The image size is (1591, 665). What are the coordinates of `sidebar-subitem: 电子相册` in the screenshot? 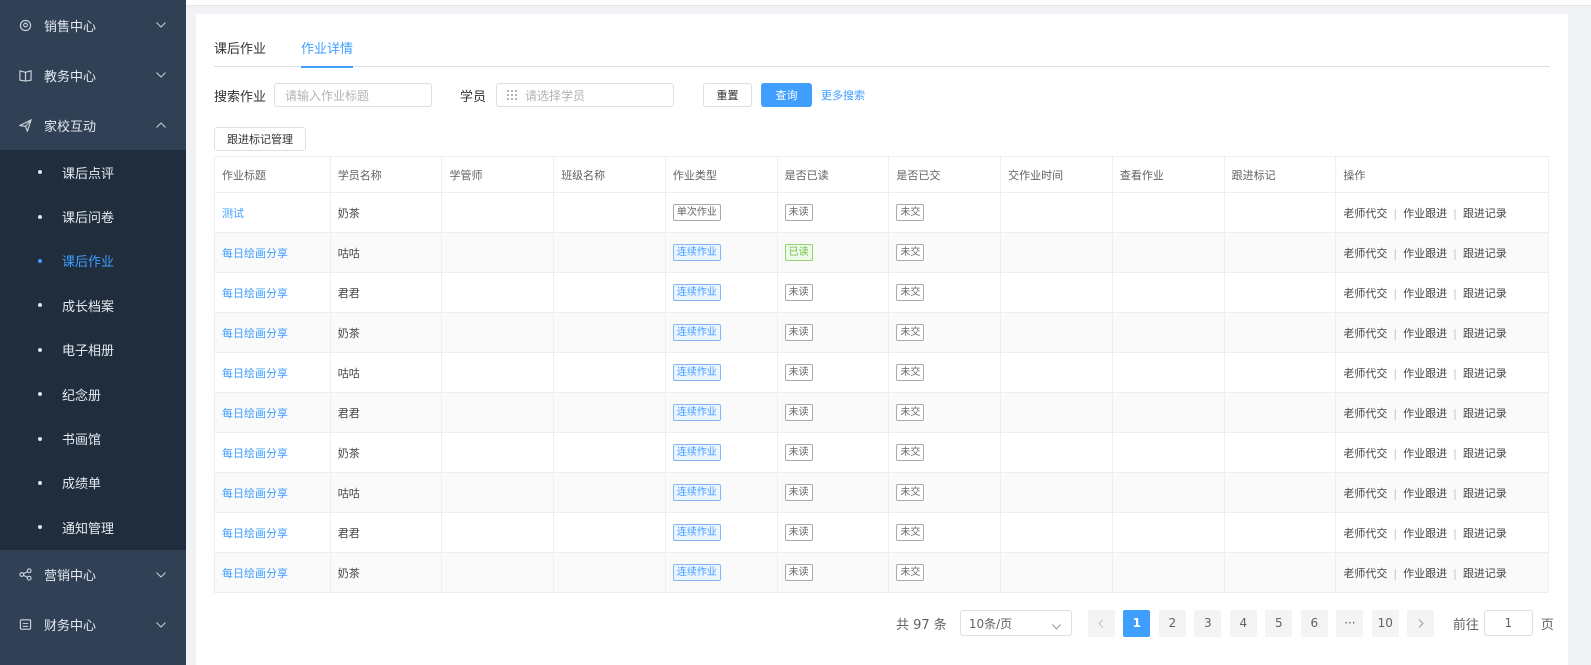 It's located at (93, 350).